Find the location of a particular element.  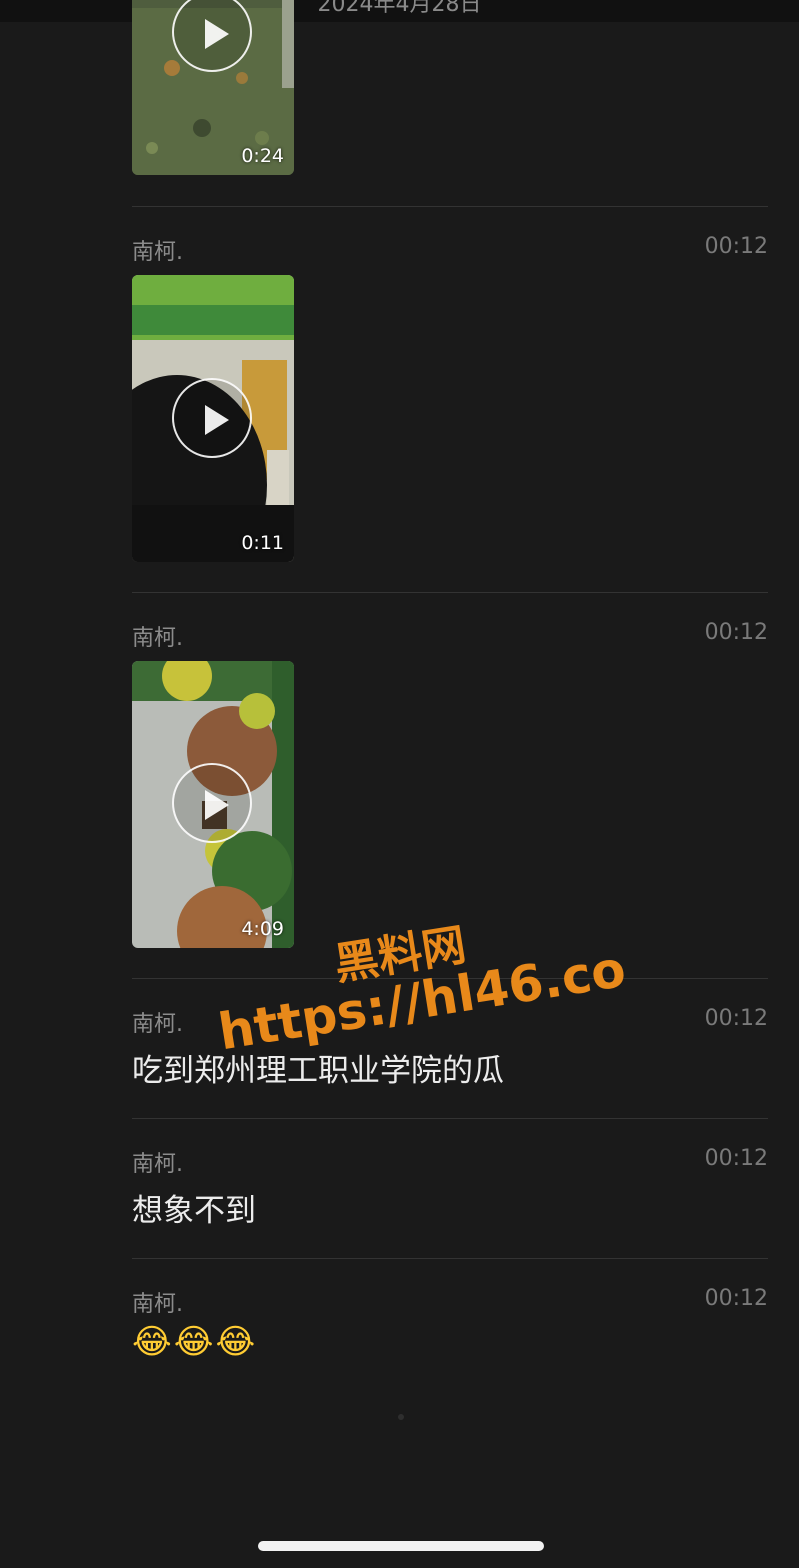

message-text: 想象不到 is located at coordinates (194, 1211).